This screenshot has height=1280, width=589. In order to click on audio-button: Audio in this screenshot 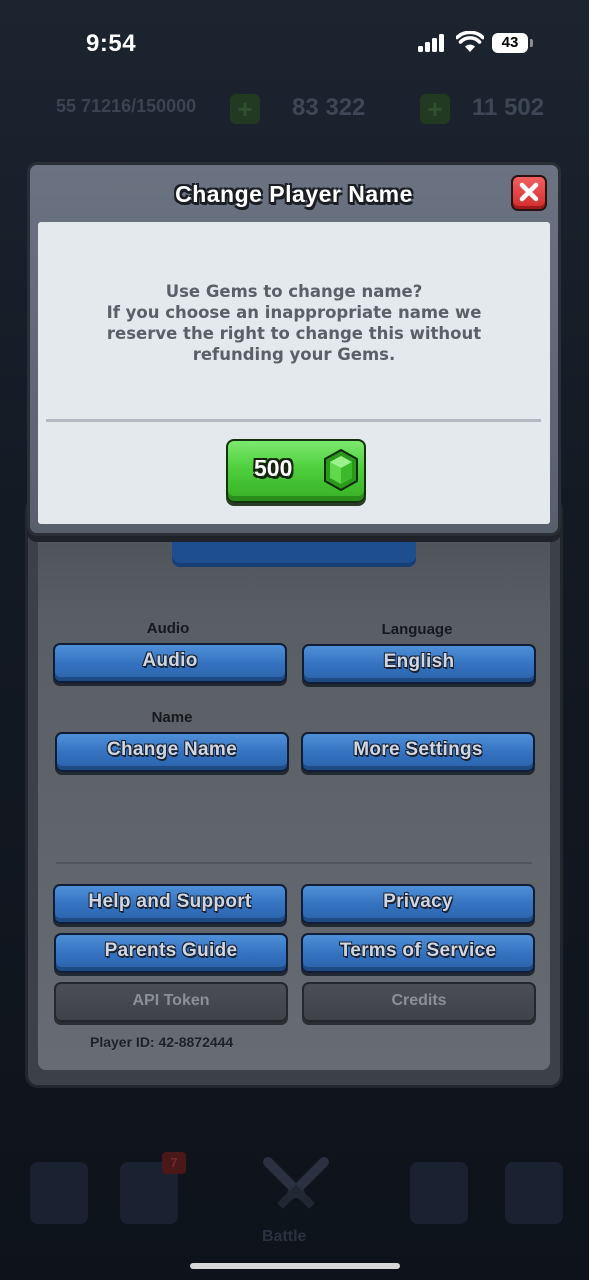, I will do `click(170, 663)`.